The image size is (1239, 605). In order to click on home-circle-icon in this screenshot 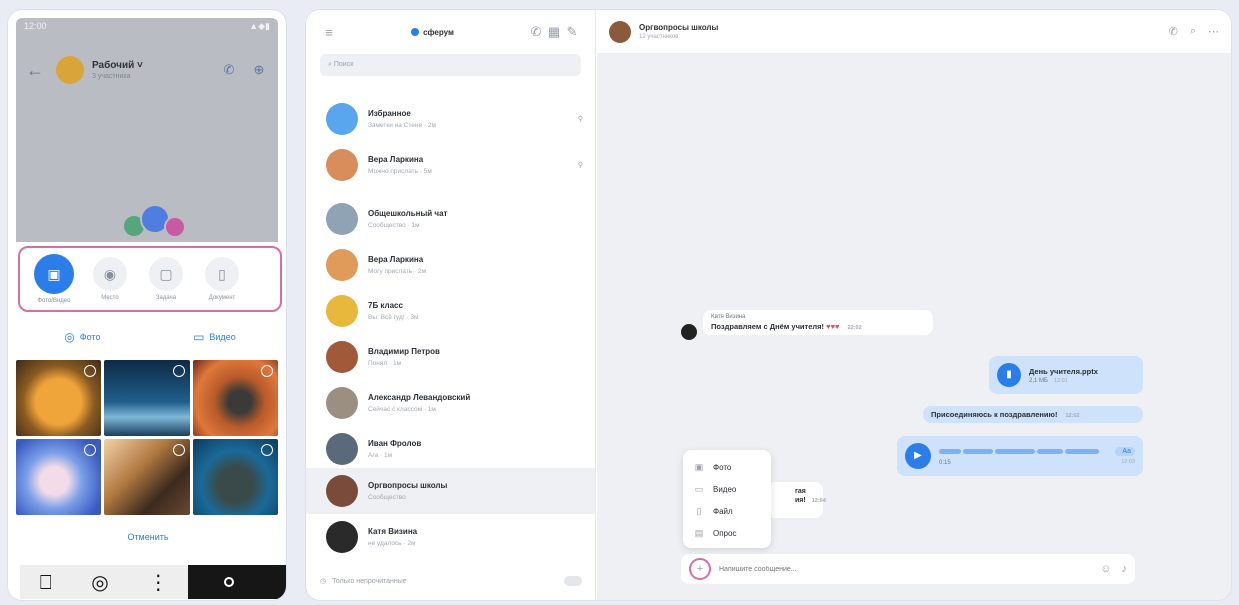, I will do `click(229, 582)`.